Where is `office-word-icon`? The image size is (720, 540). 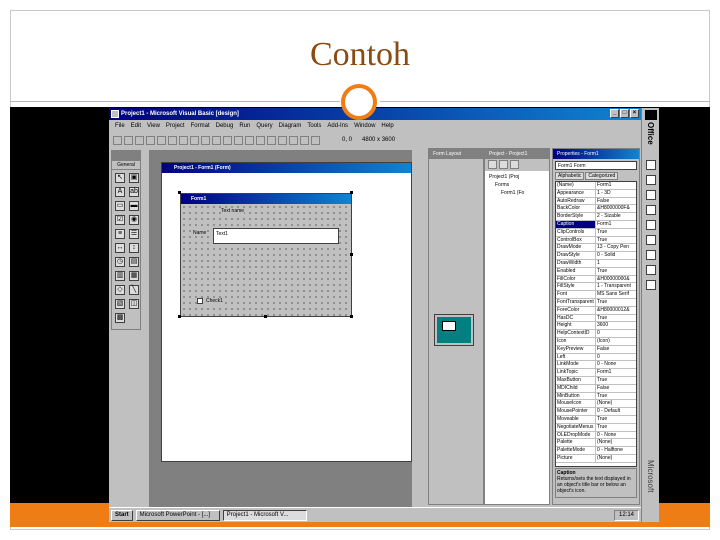 office-word-icon is located at coordinates (651, 165).